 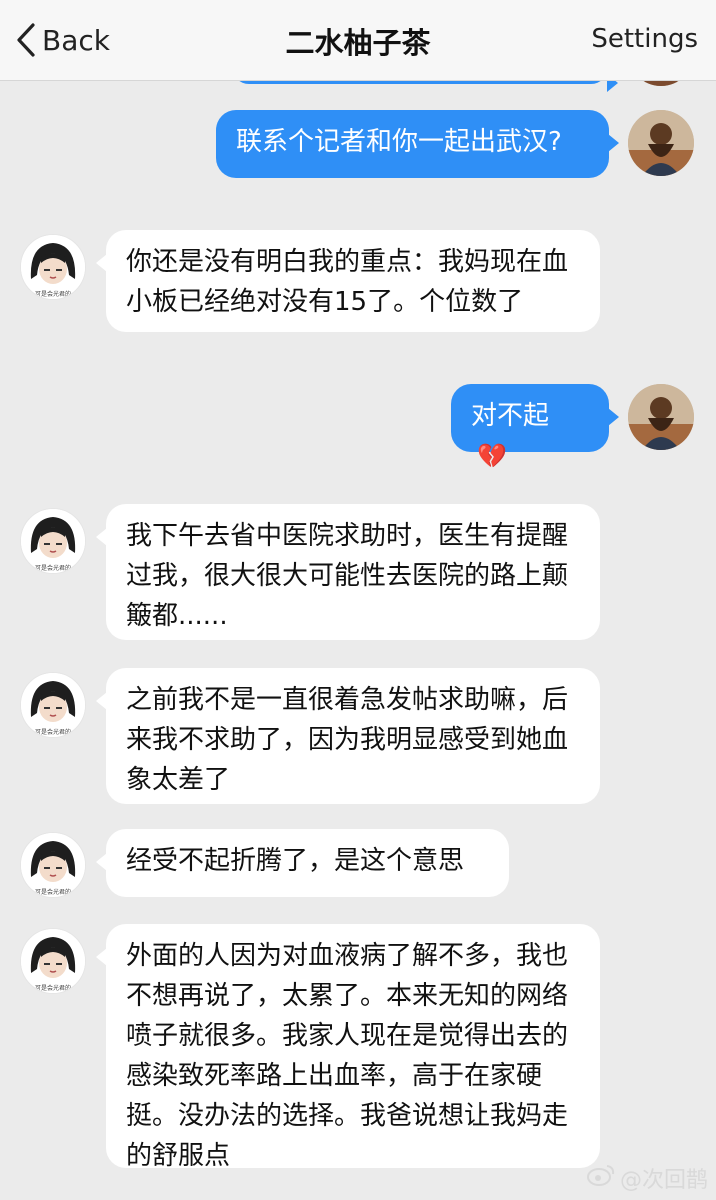 I want to click on nav-bar: Back 二水柚子茶 Settings, so click(x=358, y=40).